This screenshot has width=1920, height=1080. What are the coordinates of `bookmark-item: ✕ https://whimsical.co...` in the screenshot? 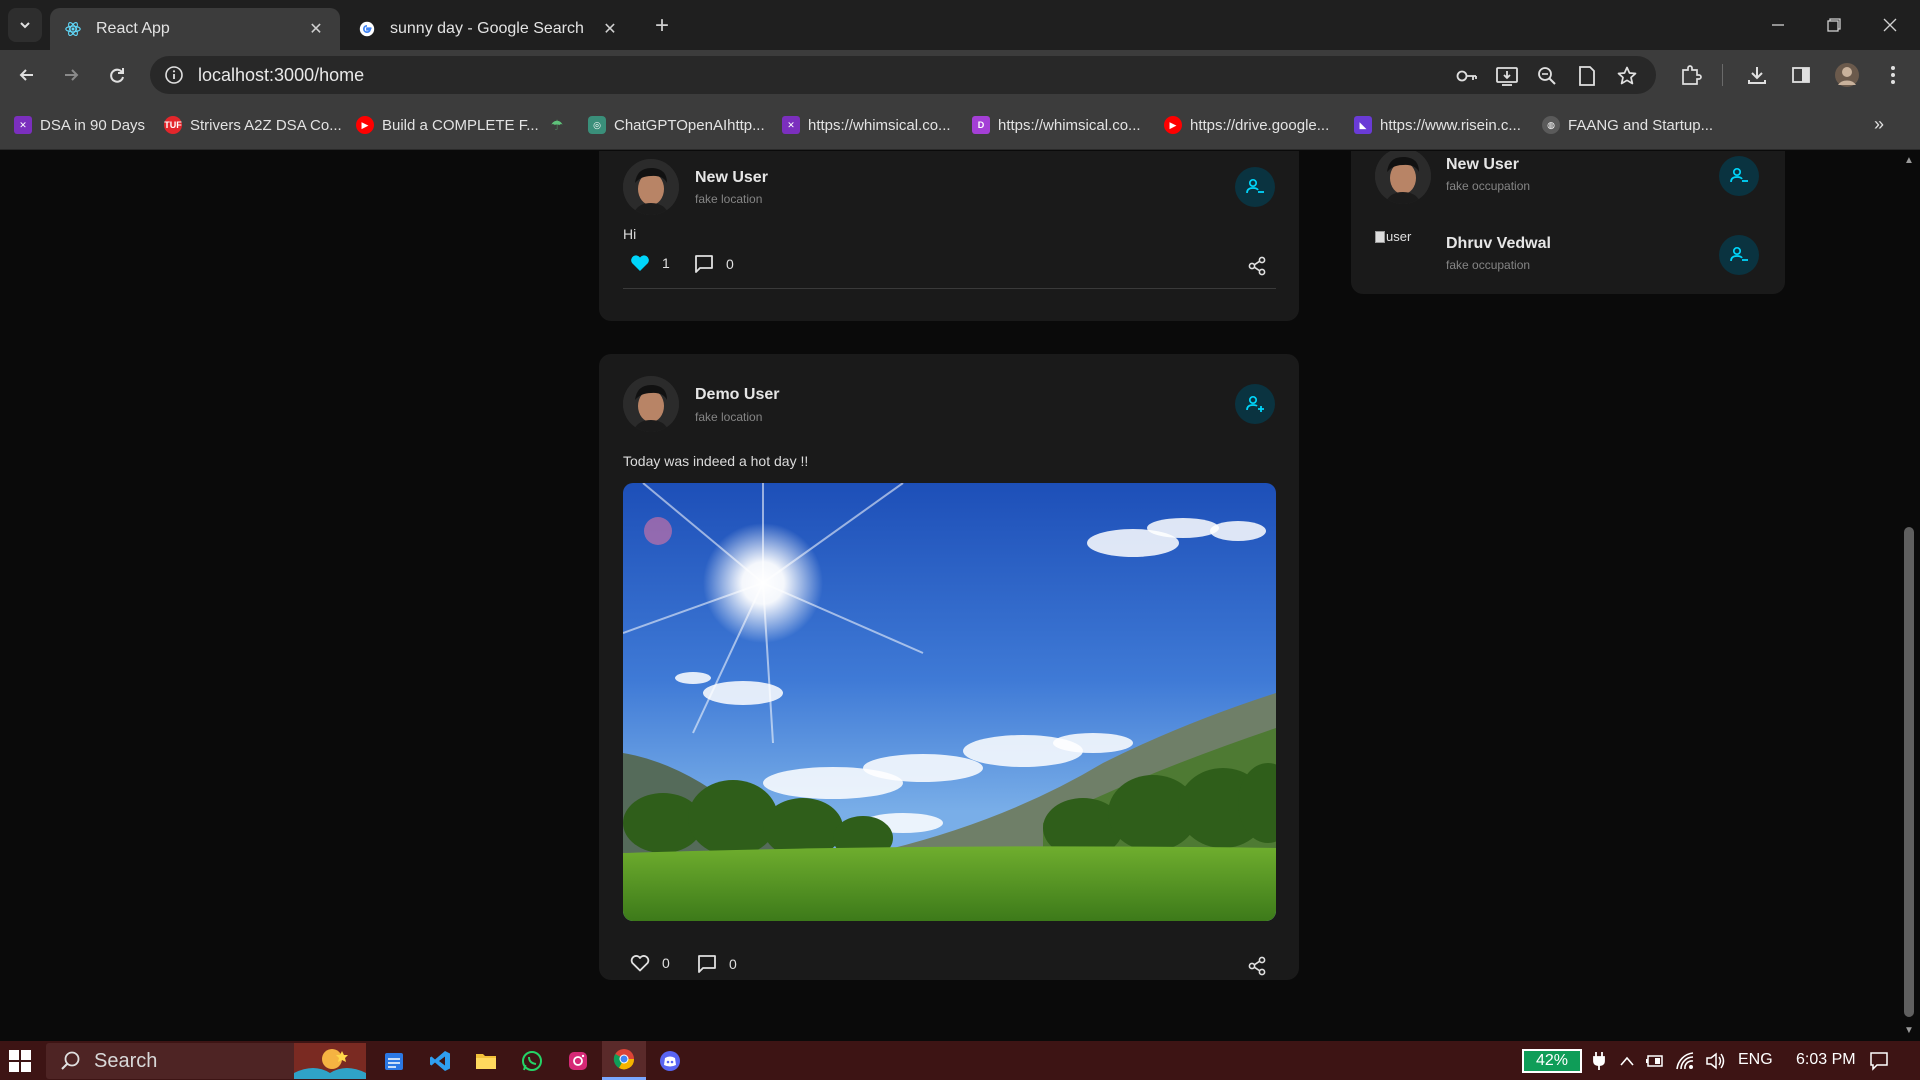 It's located at (866, 125).